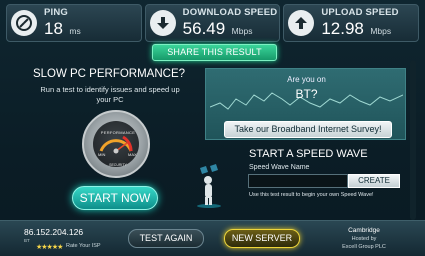 The width and height of the screenshot is (425, 256). Describe the element at coordinates (132, 154) in the screenshot. I see `gauge-max-label: MAX` at that location.